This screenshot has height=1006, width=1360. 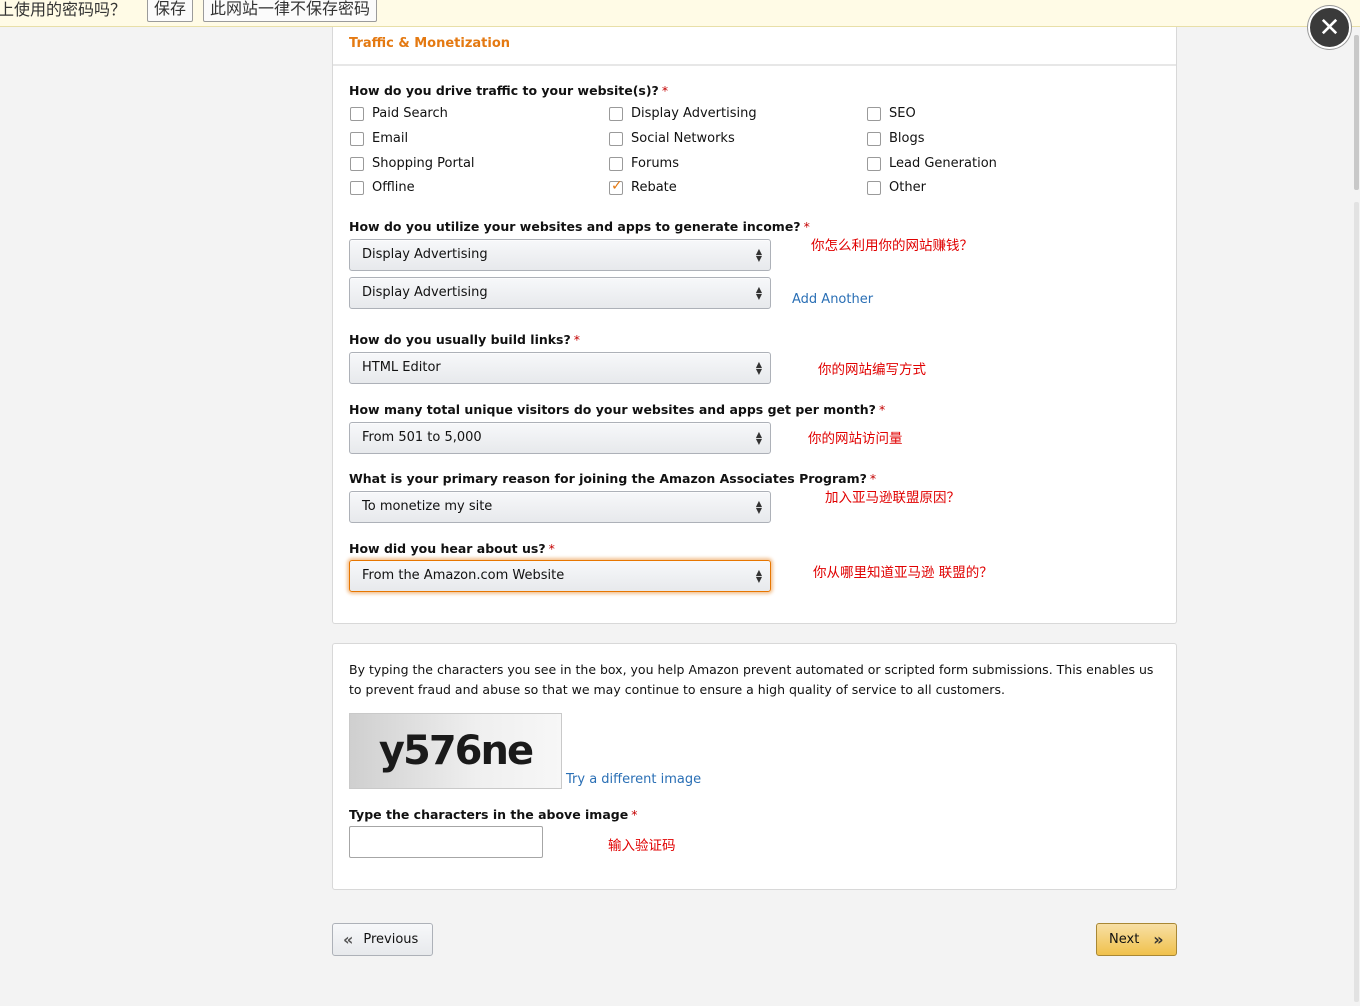 What do you see at coordinates (643, 186) in the screenshot?
I see `checkbox-rebate: Rebate` at bounding box center [643, 186].